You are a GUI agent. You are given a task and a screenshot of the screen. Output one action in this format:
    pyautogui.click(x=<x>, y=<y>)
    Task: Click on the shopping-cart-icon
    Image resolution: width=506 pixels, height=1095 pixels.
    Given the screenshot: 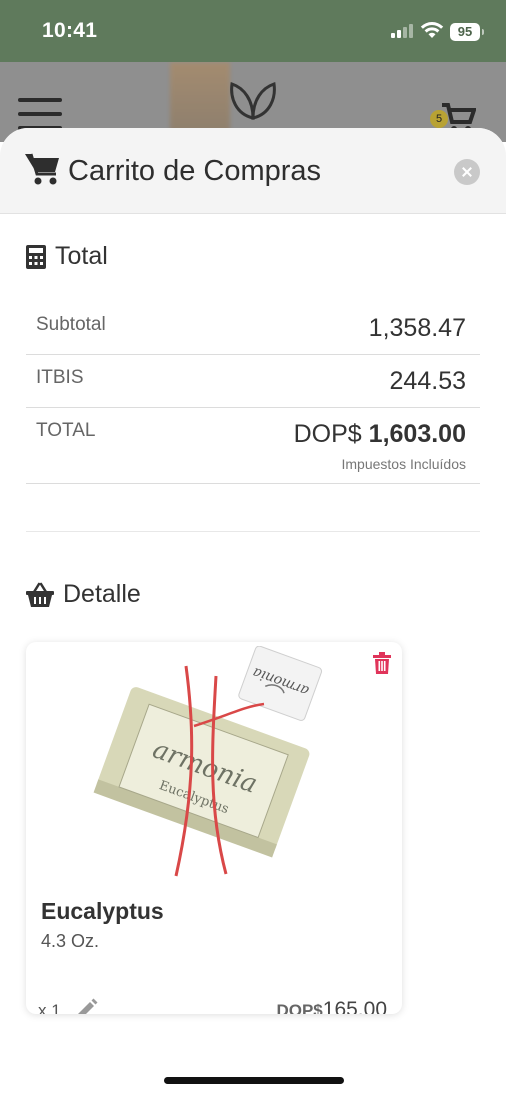 What is the action you would take?
    pyautogui.click(x=42, y=169)
    